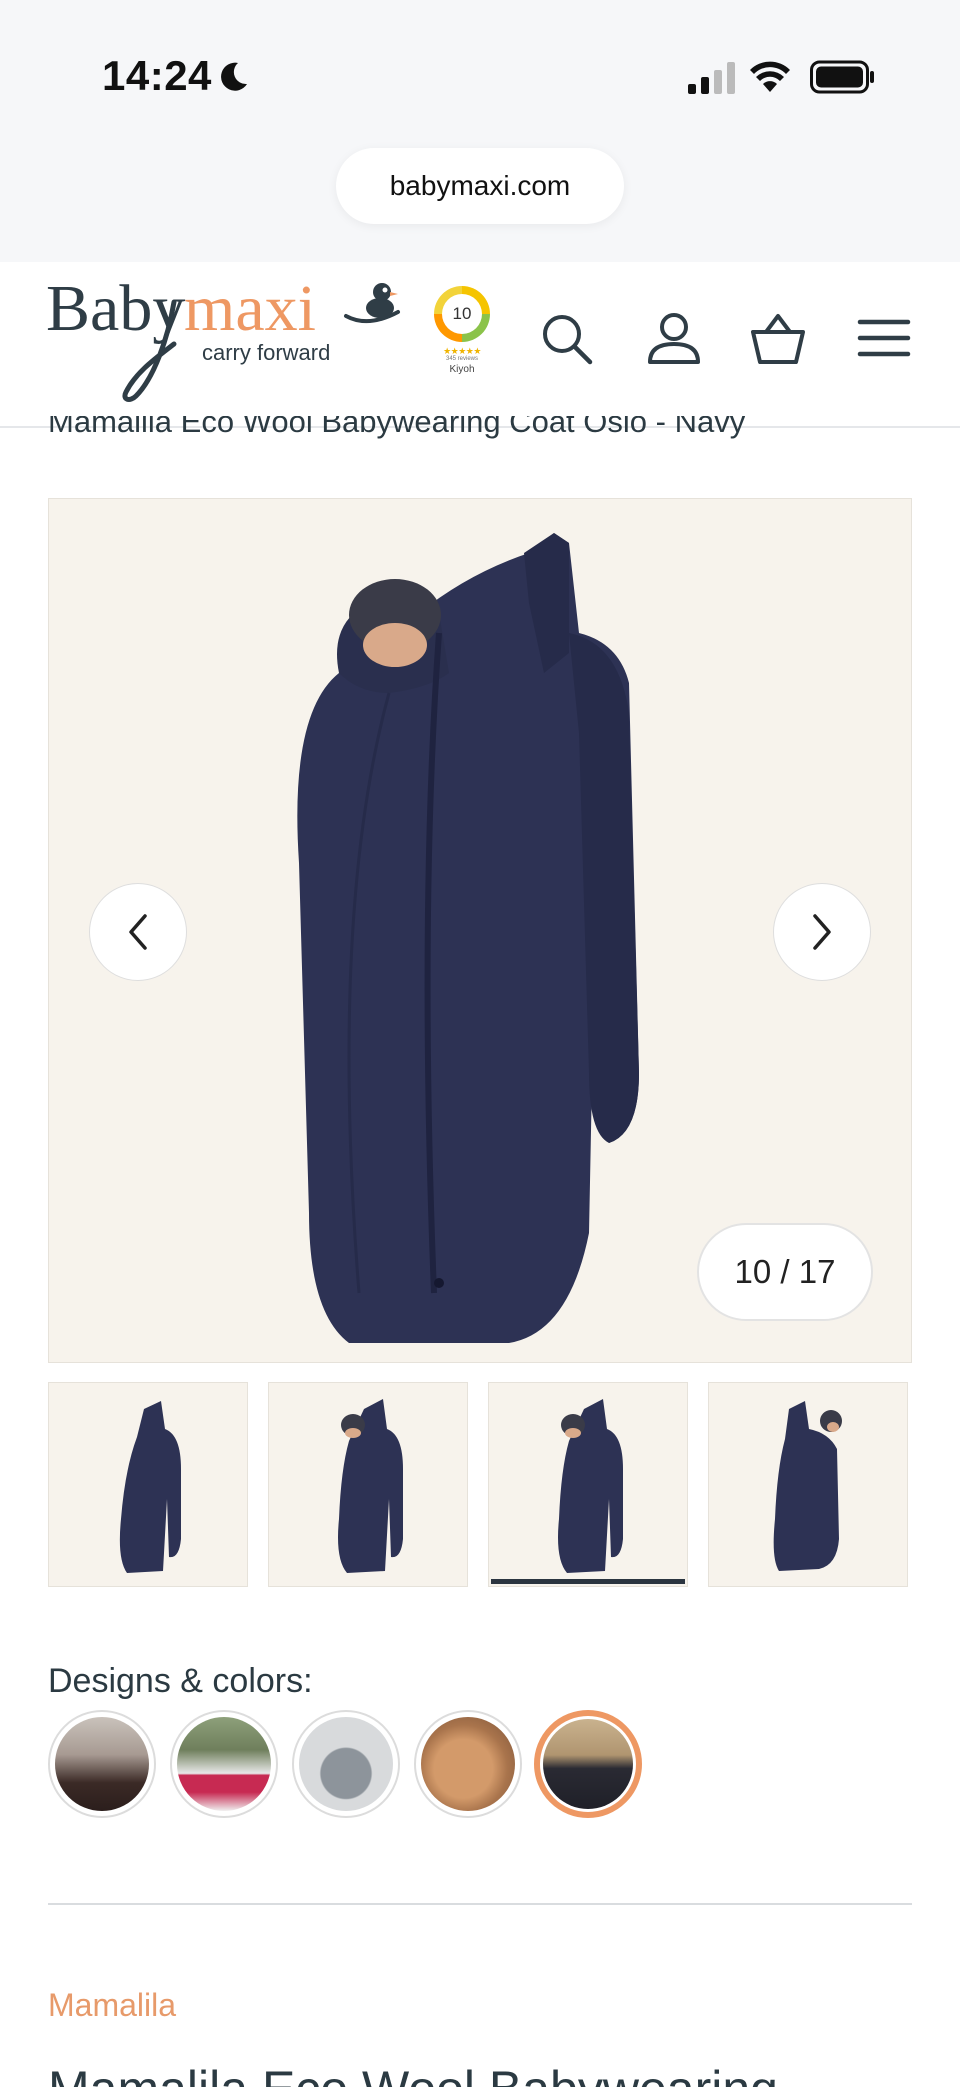  I want to click on signal-icon, so click(711, 78).